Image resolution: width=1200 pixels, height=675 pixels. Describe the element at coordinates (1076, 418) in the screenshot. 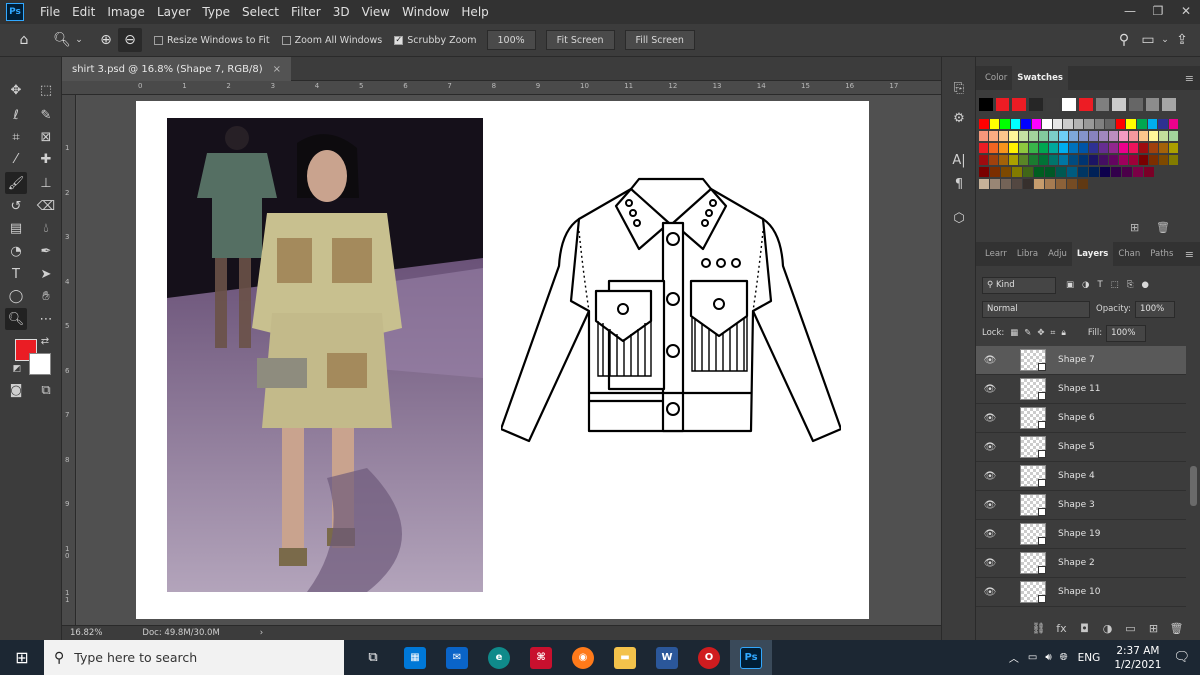

I see `layer-name: Shape 6` at that location.